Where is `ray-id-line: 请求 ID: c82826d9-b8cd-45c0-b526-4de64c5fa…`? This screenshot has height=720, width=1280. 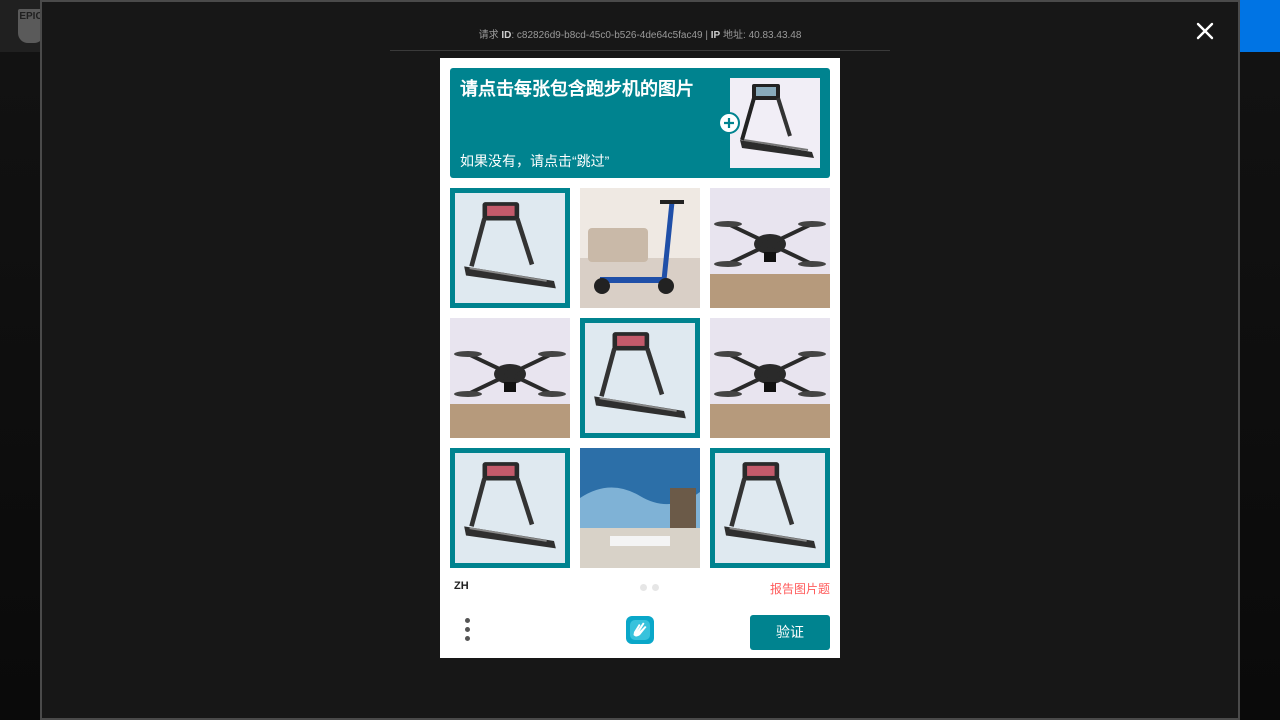
ray-id-line: 请求 ID: c82826d9-b8cd-45c0-b526-4de64c5fa… is located at coordinates (640, 35).